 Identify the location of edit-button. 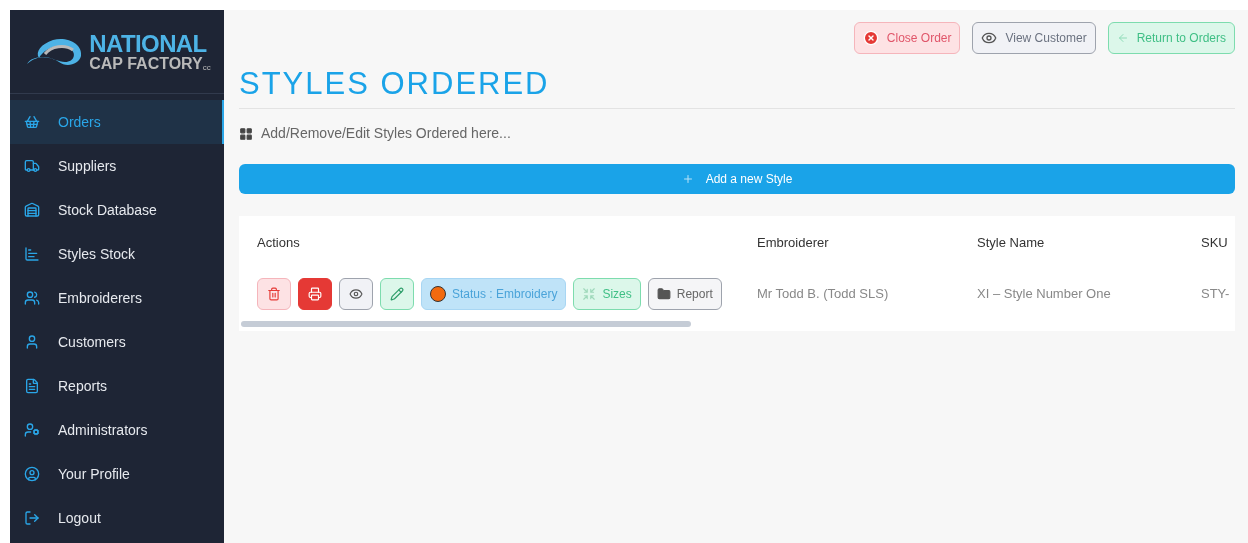
(397, 294).